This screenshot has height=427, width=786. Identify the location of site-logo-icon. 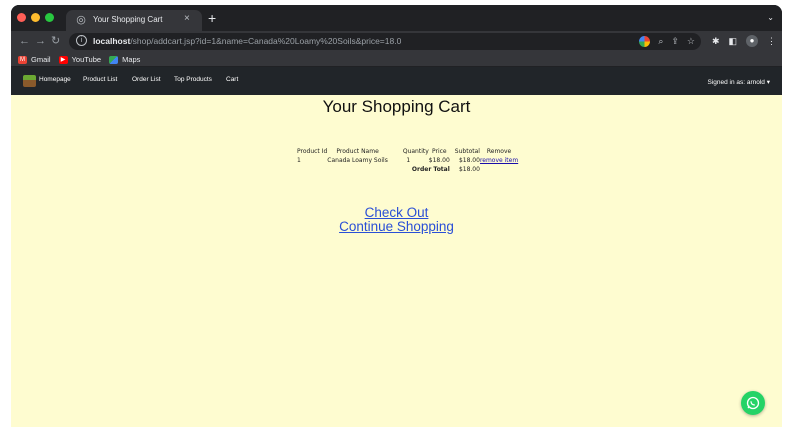
(29, 81).